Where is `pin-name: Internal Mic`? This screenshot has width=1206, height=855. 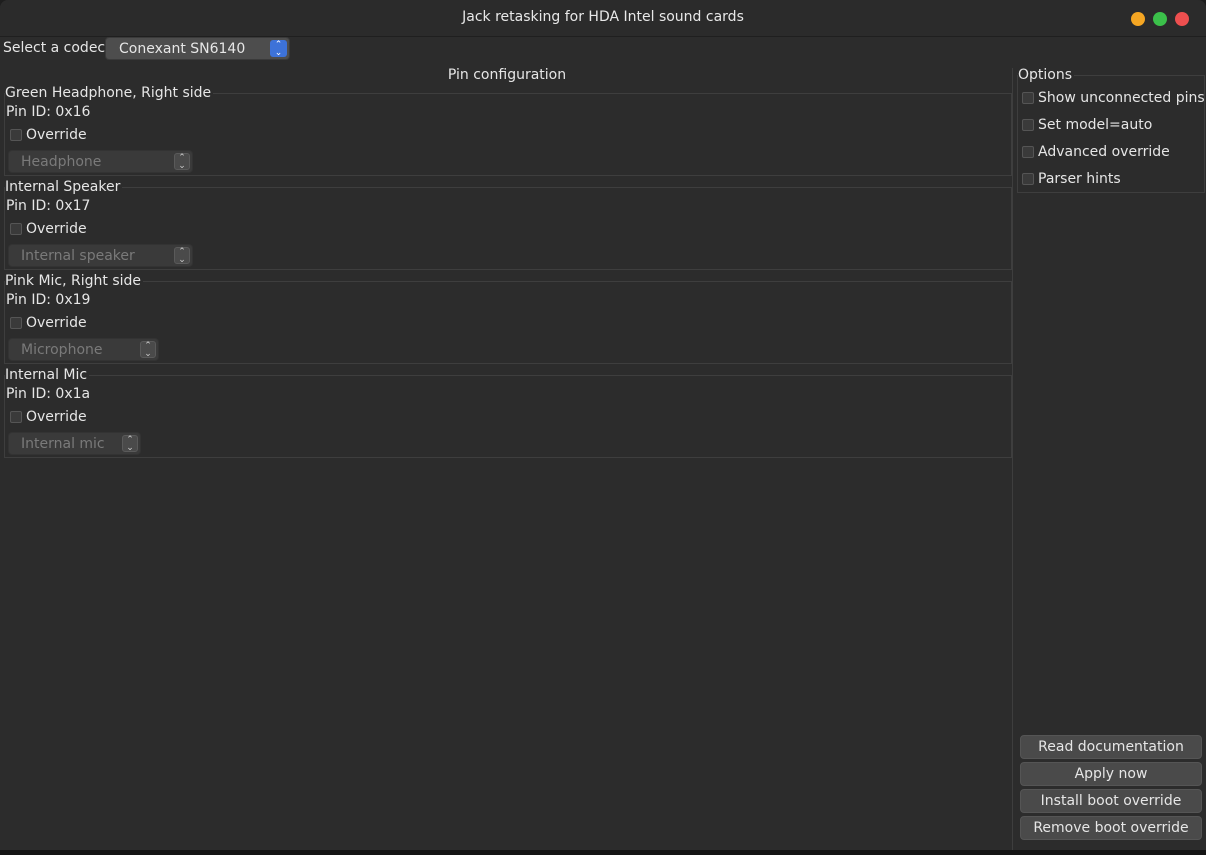 pin-name: Internal Mic is located at coordinates (47, 375).